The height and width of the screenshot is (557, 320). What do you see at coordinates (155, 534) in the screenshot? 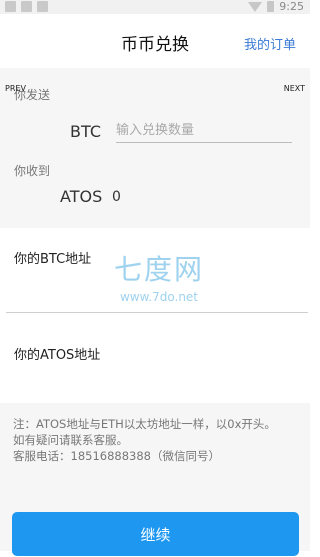
I see `continue-button: 继续` at bounding box center [155, 534].